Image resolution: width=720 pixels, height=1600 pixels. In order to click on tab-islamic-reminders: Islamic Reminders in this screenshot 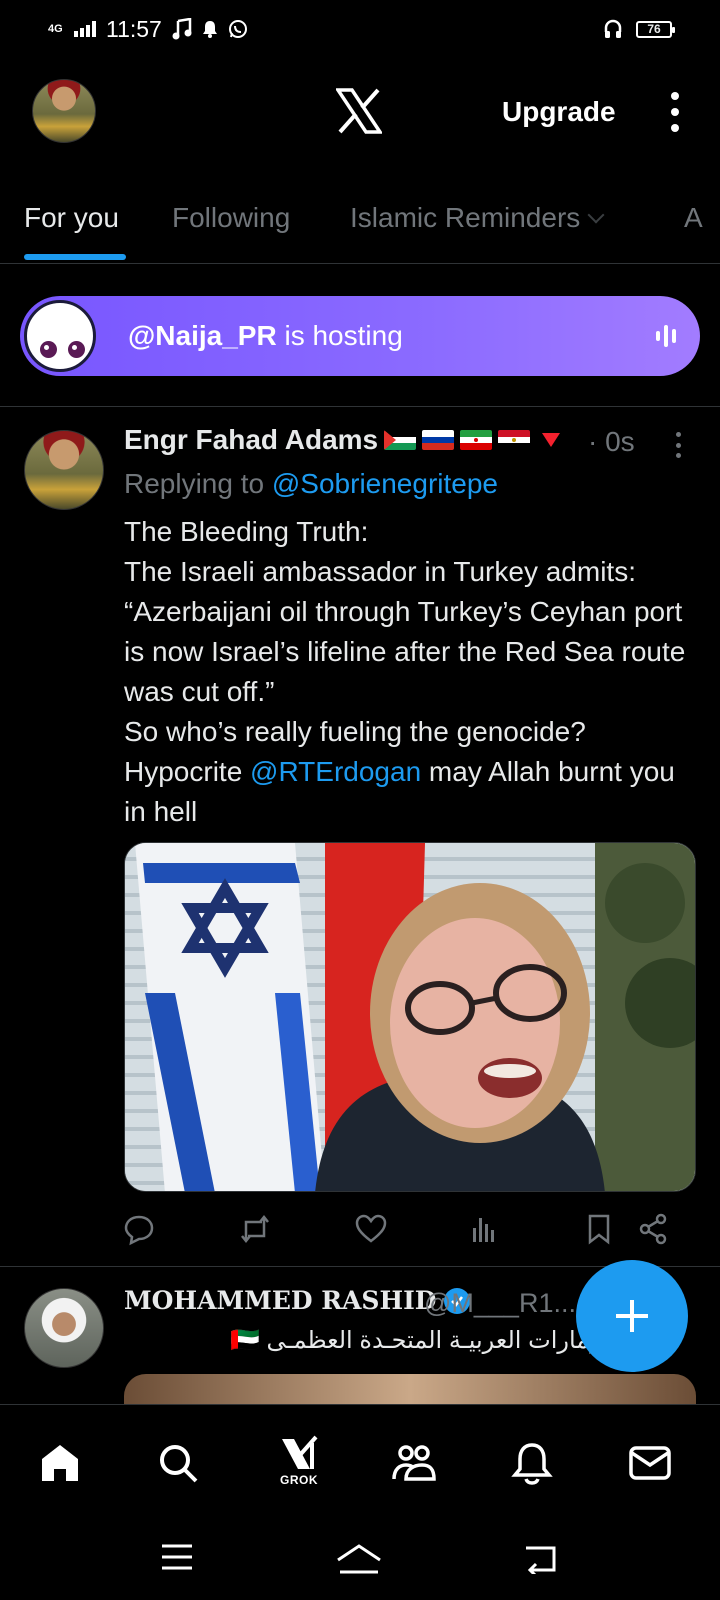, I will do `click(477, 218)`.